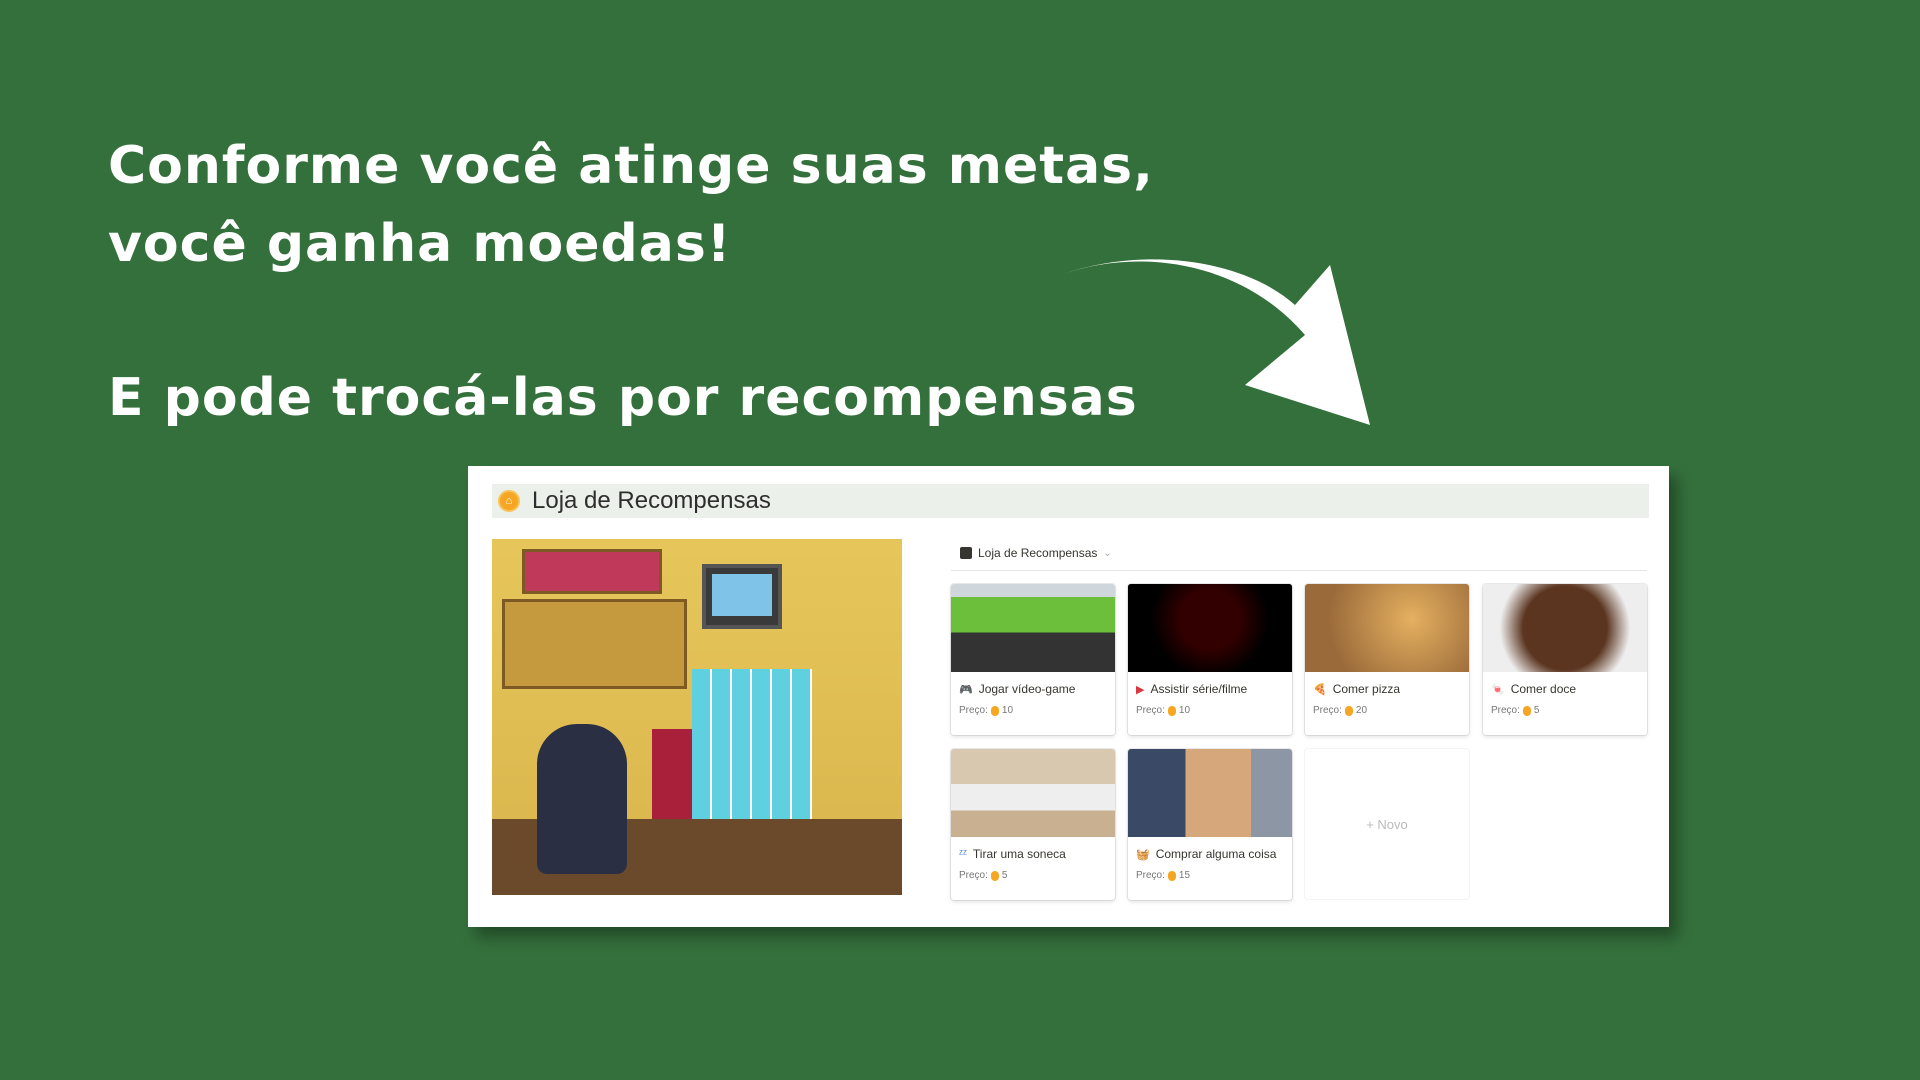 This screenshot has width=1920, height=1080. Describe the element at coordinates (1140, 689) in the screenshot. I see `reward-icon: ▶` at that location.